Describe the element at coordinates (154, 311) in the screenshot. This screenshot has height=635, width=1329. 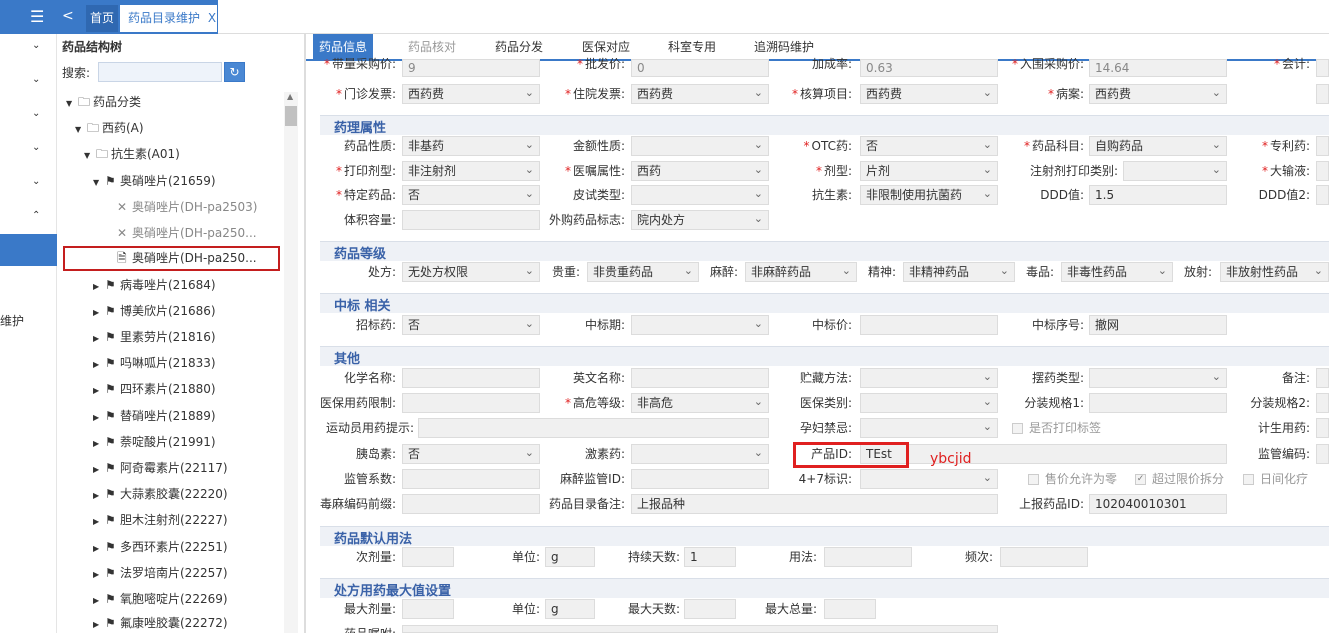
I see `tree-node: ▶ ⚑ 博美欣片(21686)` at that location.